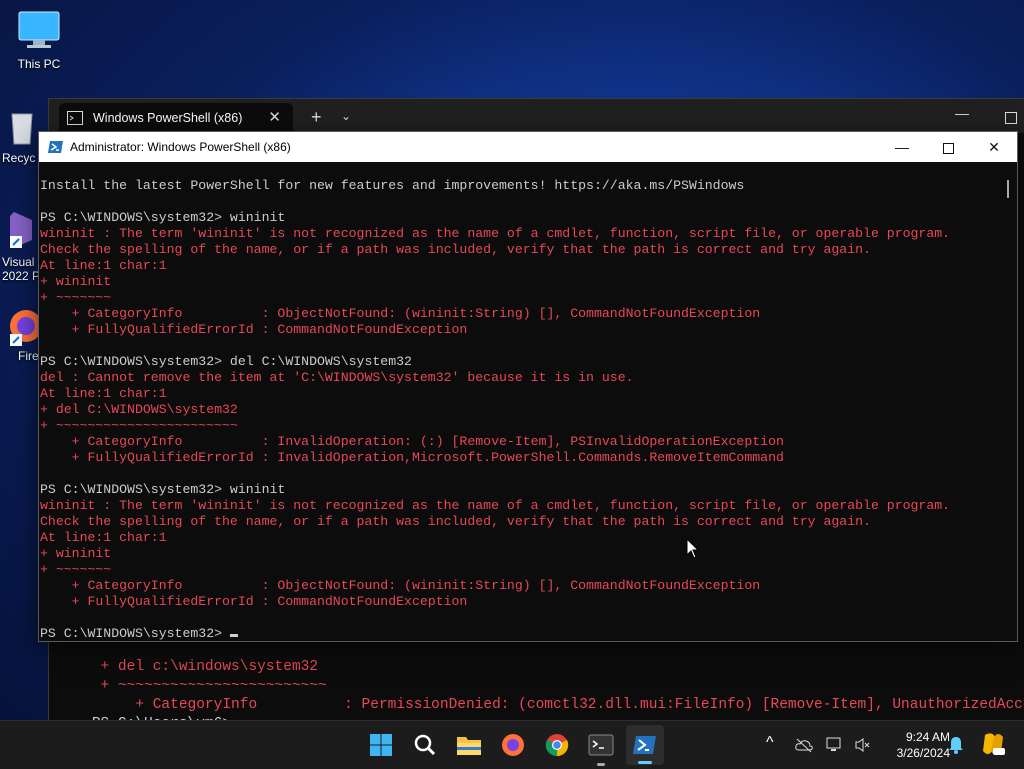 This screenshot has width=1024, height=769. What do you see at coordinates (1008, 401) in the screenshot?
I see `scrollbar` at bounding box center [1008, 401].